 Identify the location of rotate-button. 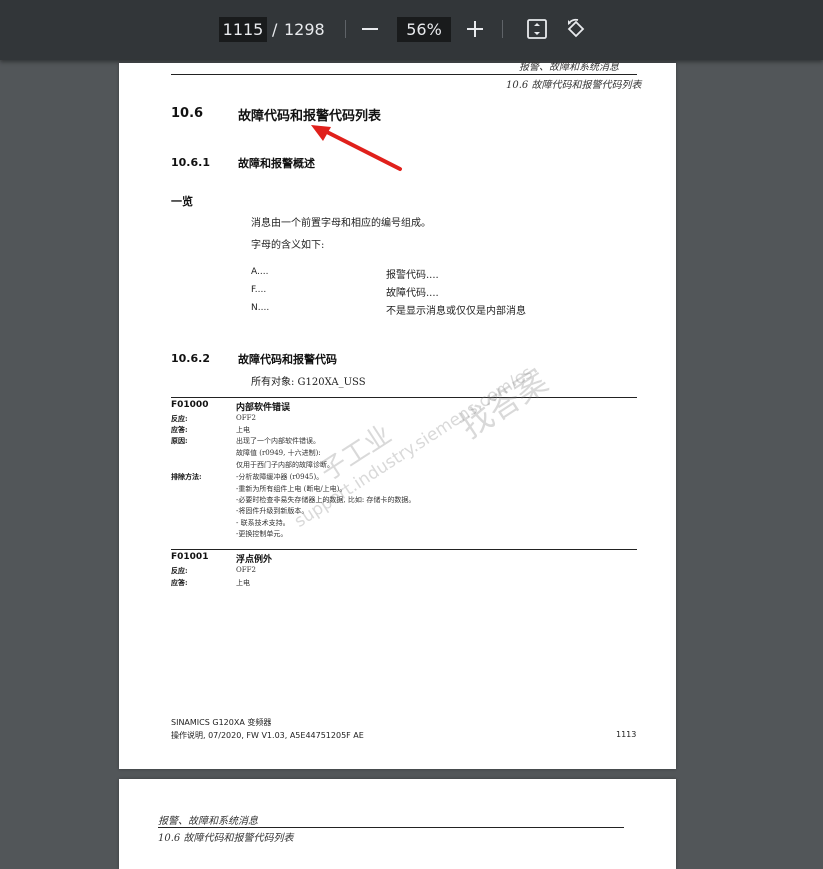
(576, 29).